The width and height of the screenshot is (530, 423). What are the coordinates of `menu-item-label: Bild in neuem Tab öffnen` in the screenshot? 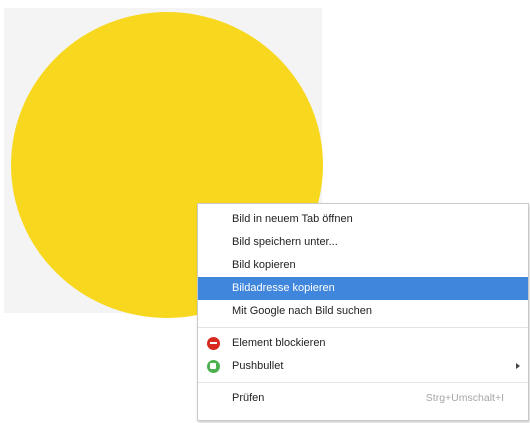 It's located at (292, 219).